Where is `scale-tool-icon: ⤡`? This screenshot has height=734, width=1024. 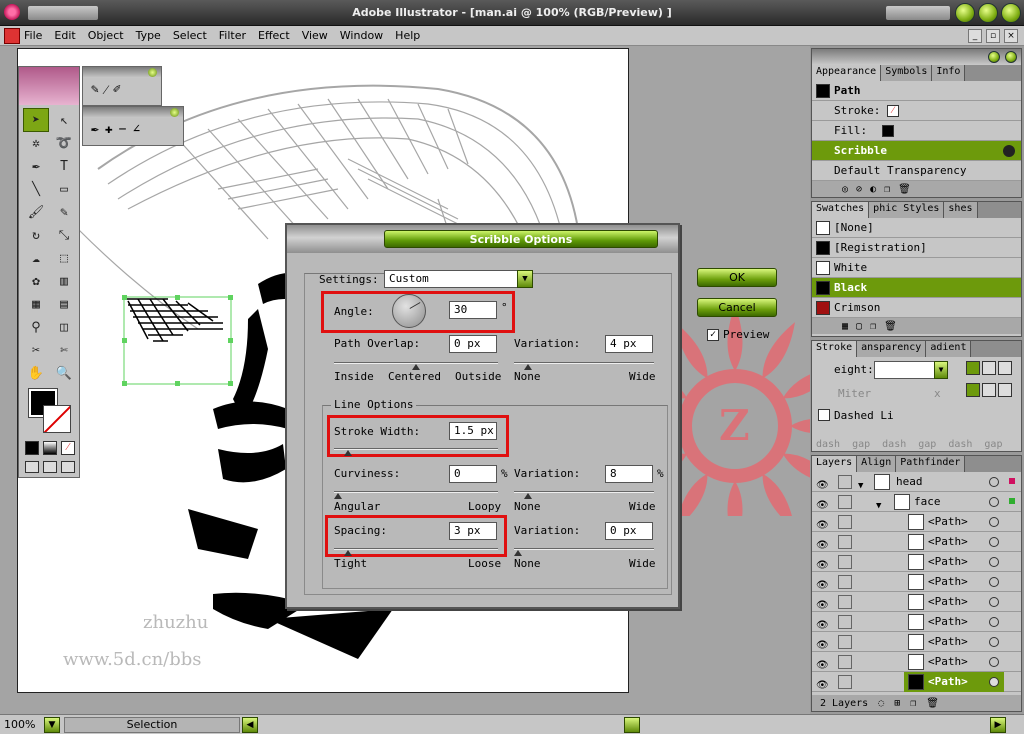 scale-tool-icon: ⤡ is located at coordinates (64, 235).